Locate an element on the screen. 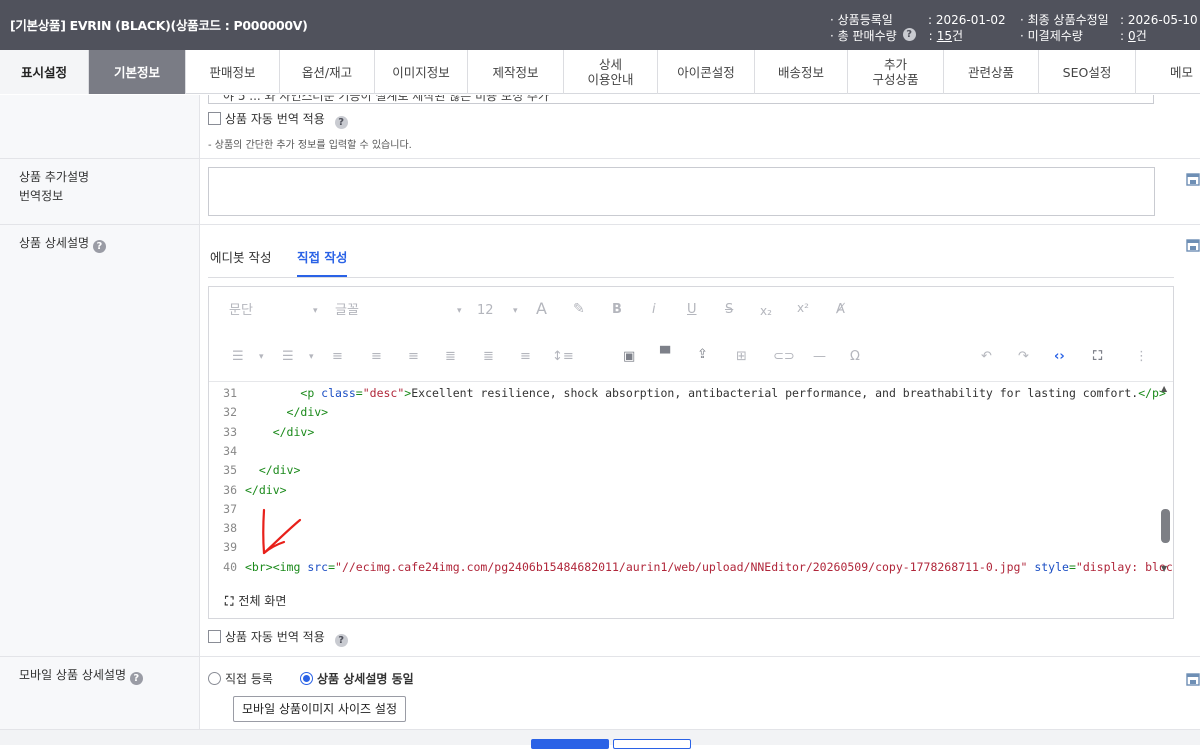  tab-usage-guide: 상세 이용안내 is located at coordinates (611, 72).